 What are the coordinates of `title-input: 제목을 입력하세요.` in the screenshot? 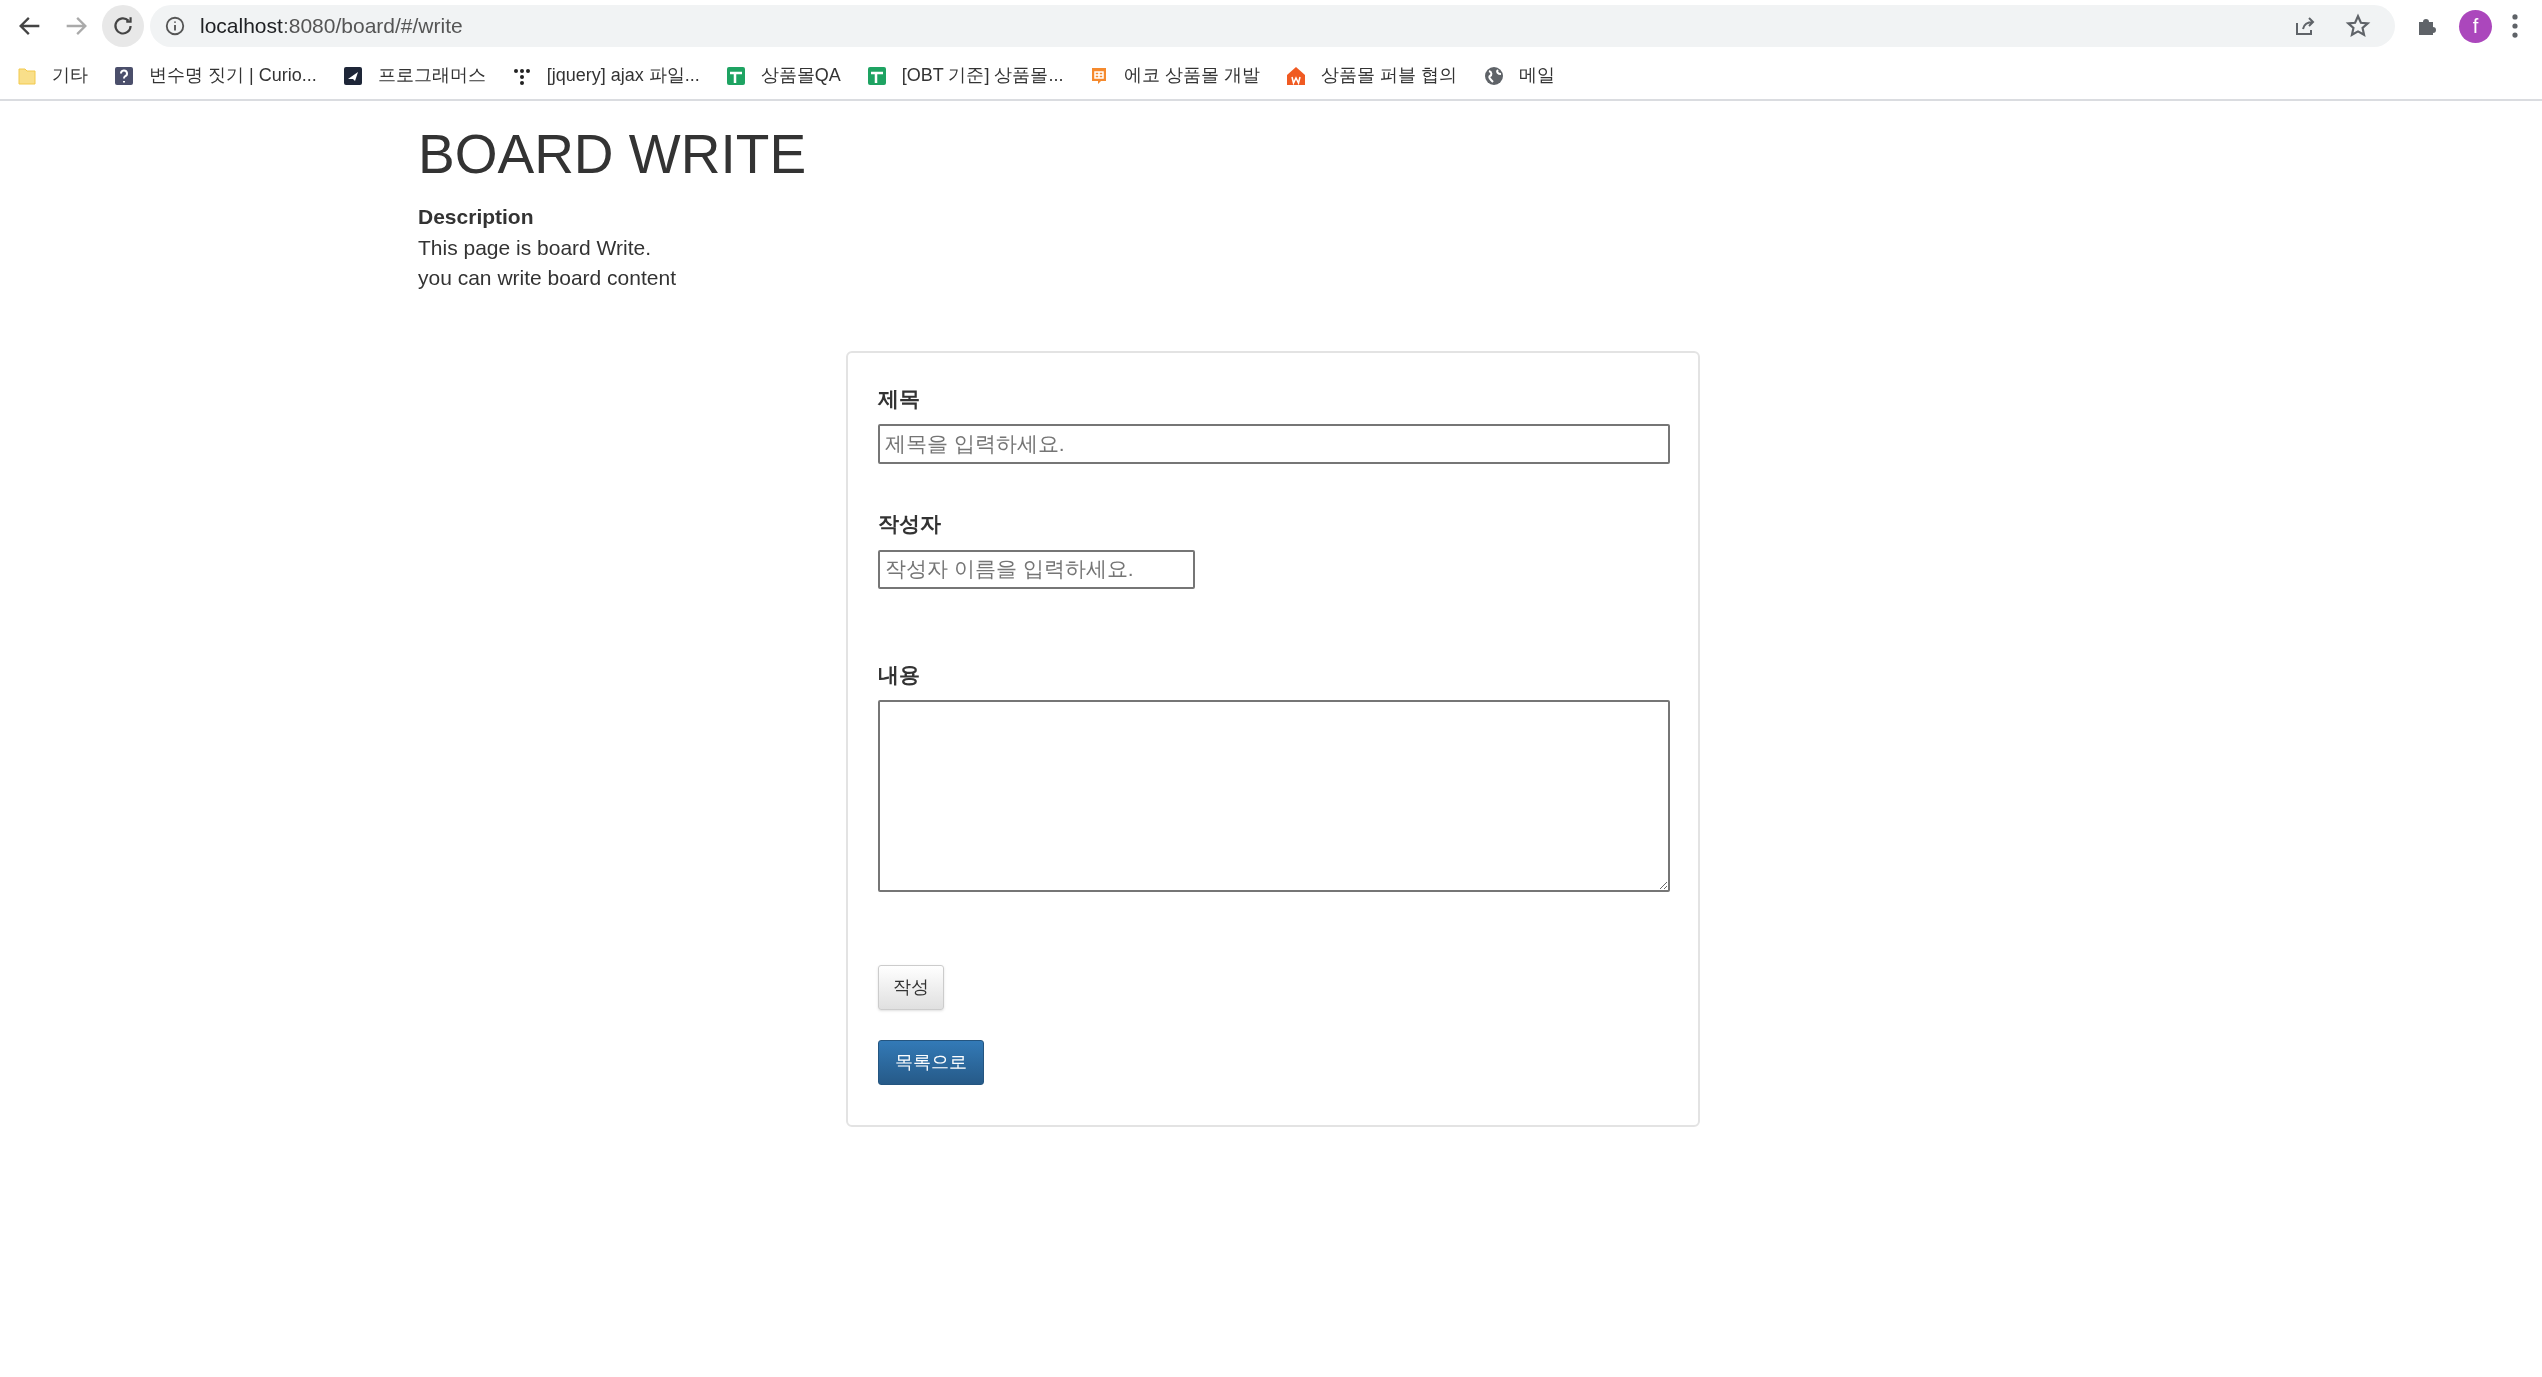 It's located at (1274, 444).